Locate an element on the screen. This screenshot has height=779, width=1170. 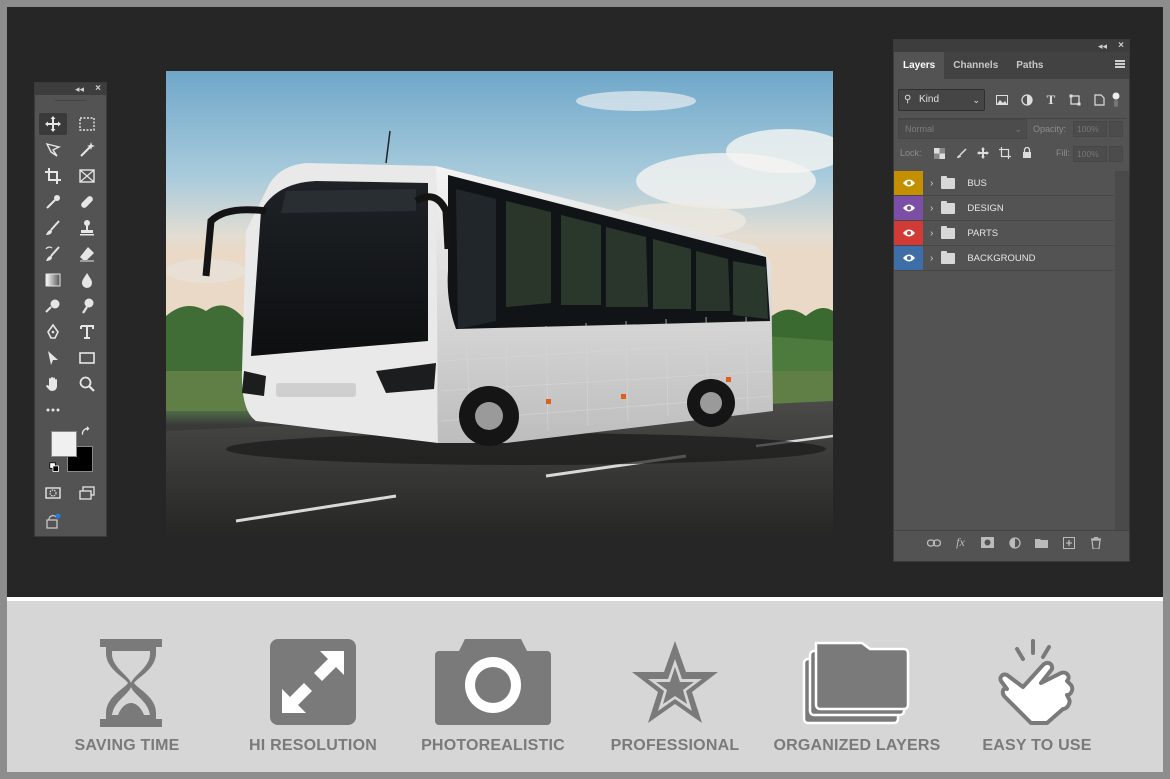
opacity-input: 100% is located at coordinates (1090, 129).